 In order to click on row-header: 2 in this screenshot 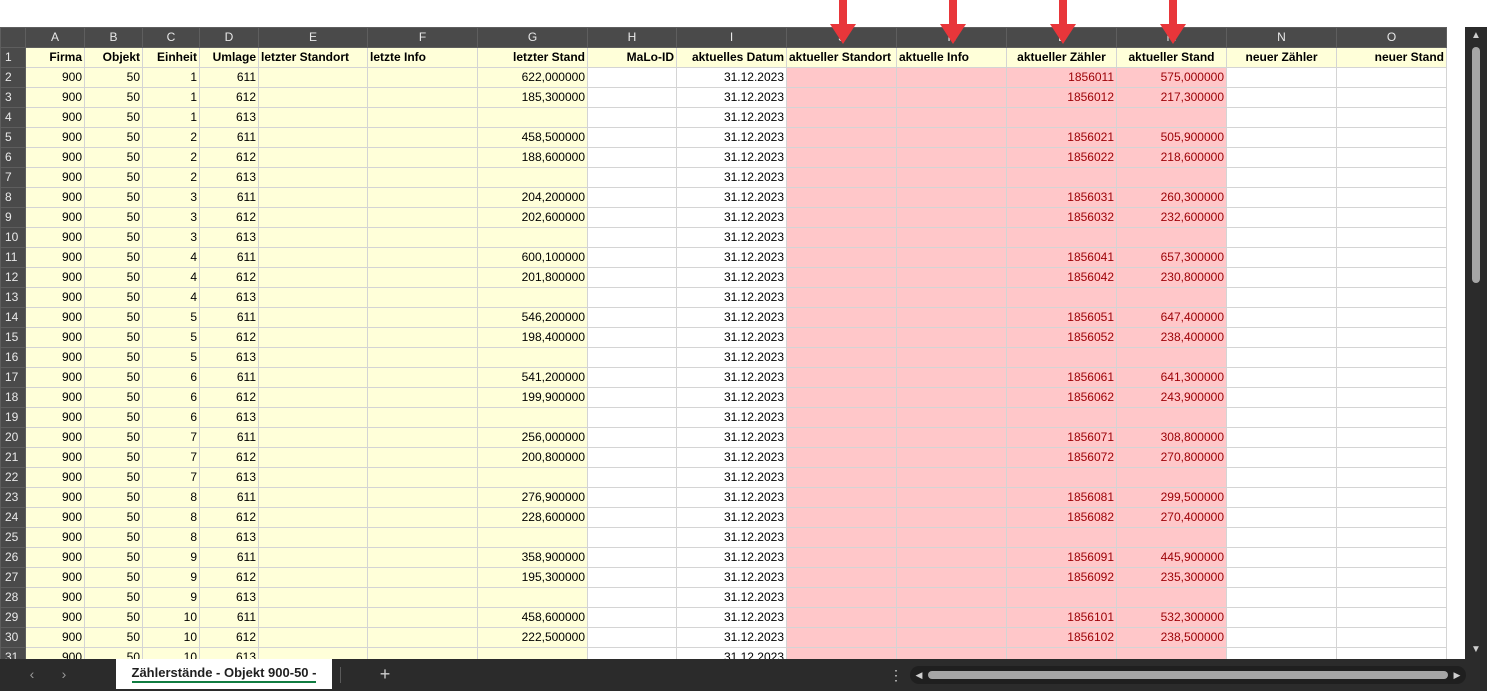, I will do `click(13, 77)`.